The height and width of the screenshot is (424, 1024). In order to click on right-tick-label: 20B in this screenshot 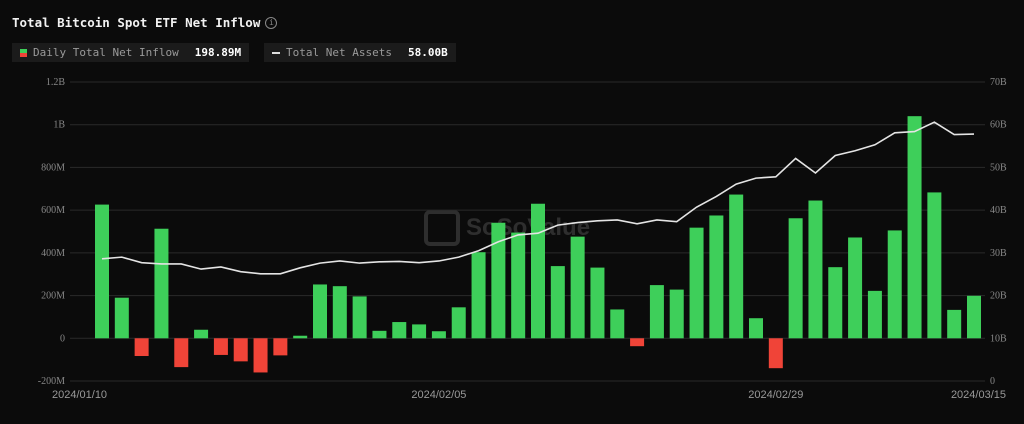, I will do `click(998, 296)`.